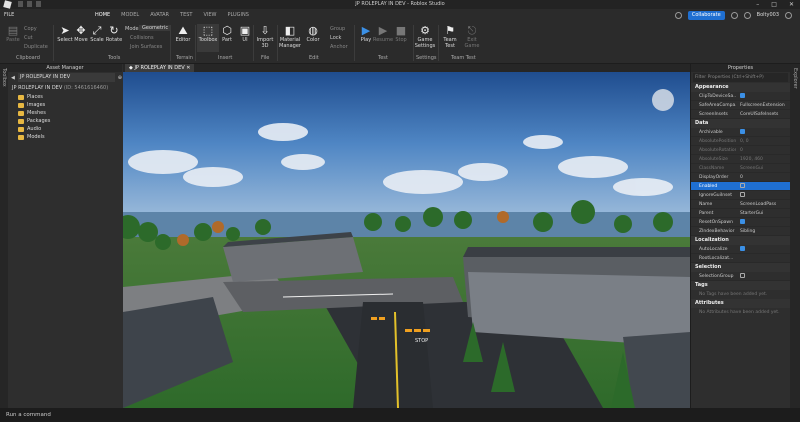 This screenshot has width=800, height=422. What do you see at coordinates (788, 15) in the screenshot?
I see `help-icon` at bounding box center [788, 15].